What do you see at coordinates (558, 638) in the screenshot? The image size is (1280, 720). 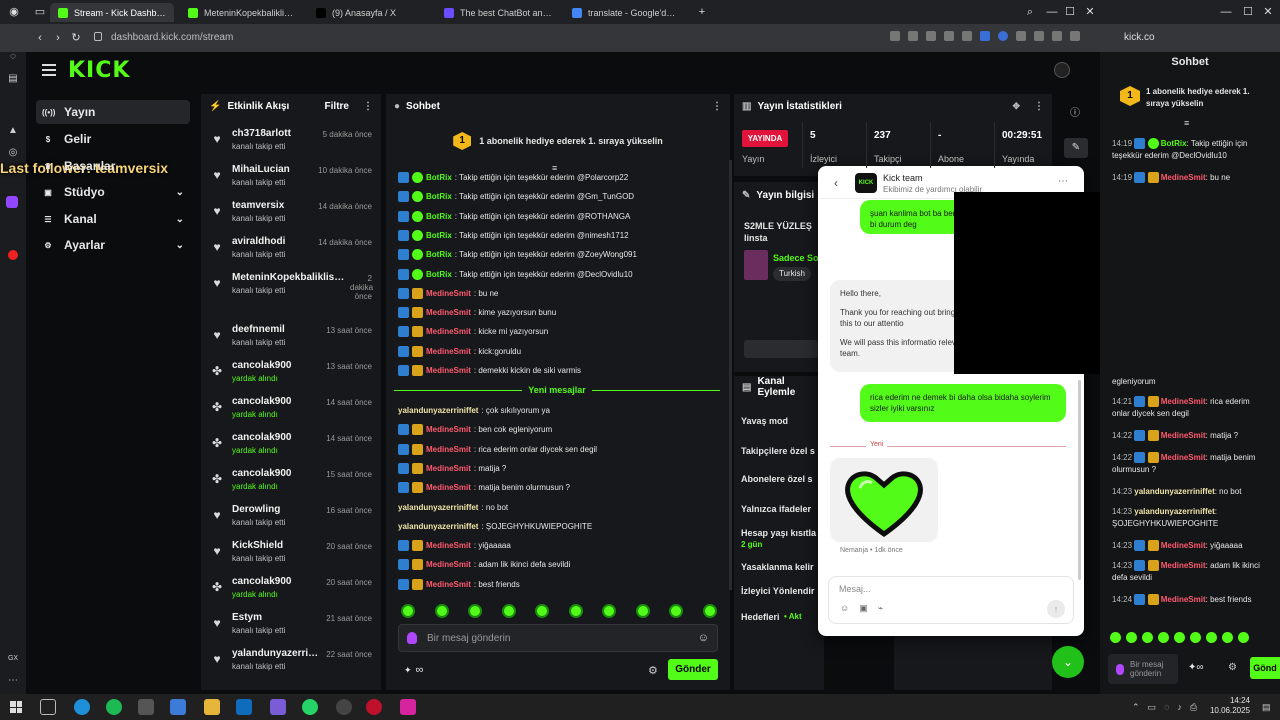 I see `chat-input: Bir mesaj gönderin ☺` at bounding box center [558, 638].